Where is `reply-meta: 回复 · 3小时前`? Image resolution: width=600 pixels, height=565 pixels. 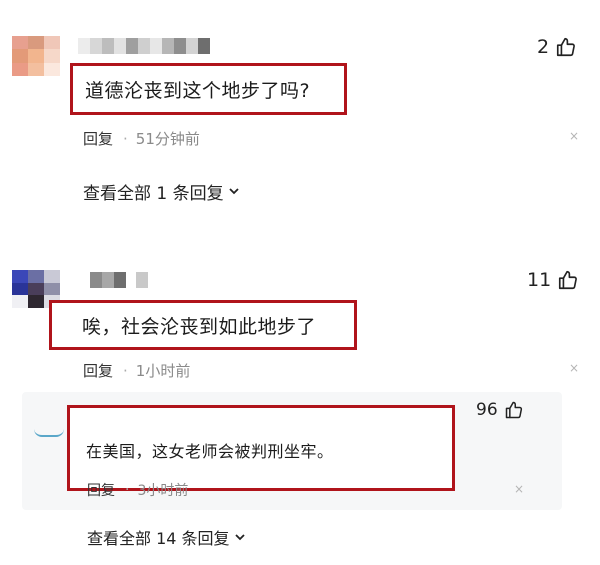 reply-meta: 回复 · 3小时前 is located at coordinates (137, 490).